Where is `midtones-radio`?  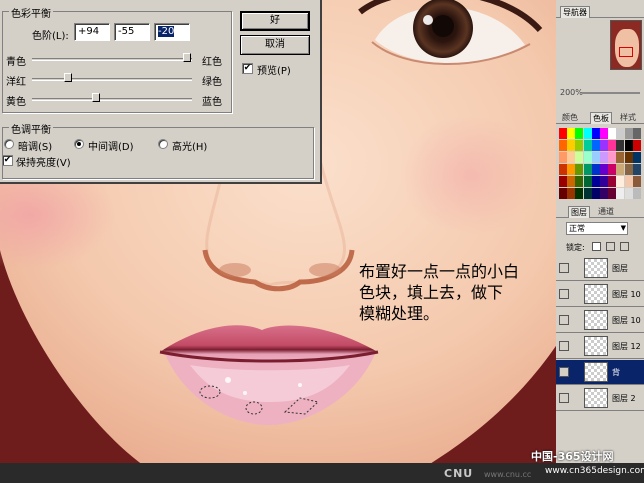
midtones-radio is located at coordinates (79, 144).